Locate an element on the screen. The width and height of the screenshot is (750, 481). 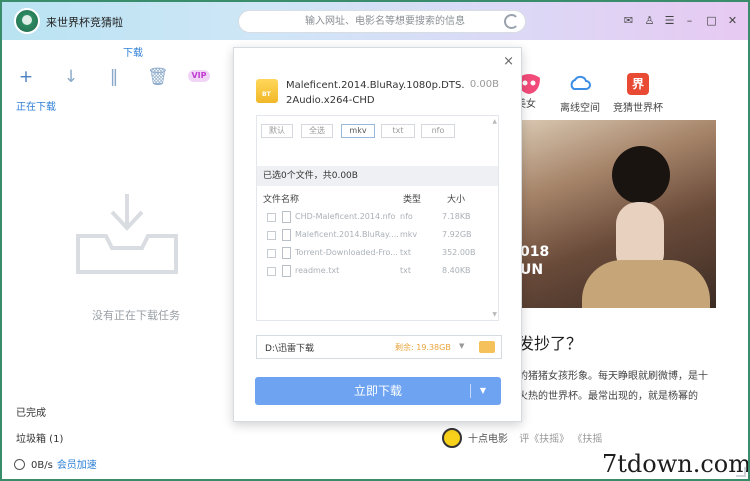
browse-folder-icon is located at coordinates (487, 347).